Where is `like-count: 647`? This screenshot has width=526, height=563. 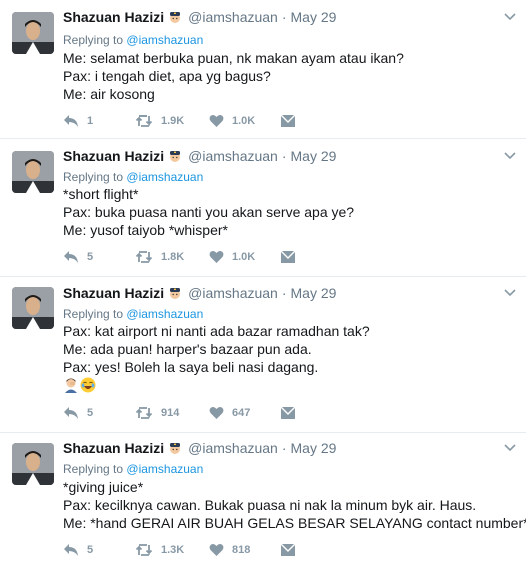 like-count: 647 is located at coordinates (241, 413).